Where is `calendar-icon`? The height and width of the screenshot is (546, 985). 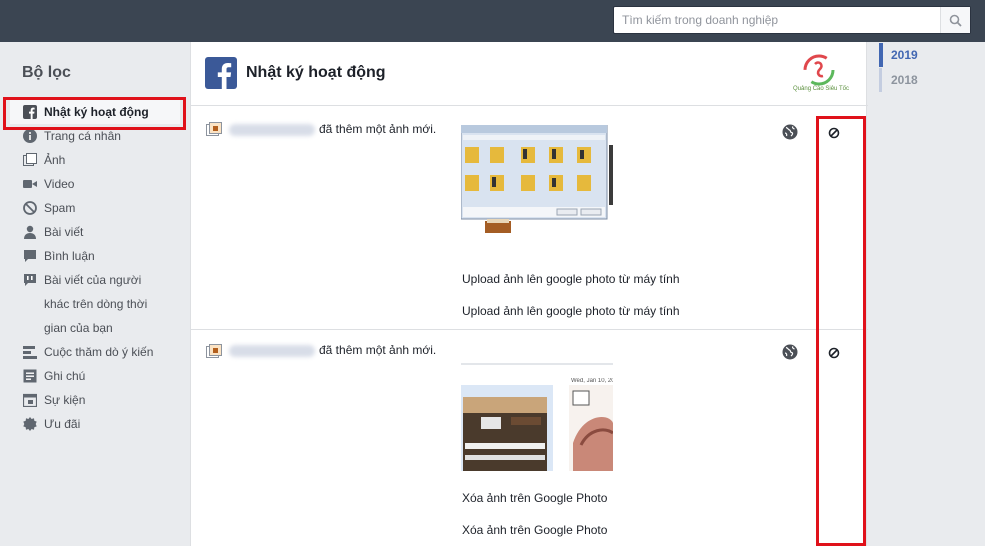
calendar-icon is located at coordinates (30, 400).